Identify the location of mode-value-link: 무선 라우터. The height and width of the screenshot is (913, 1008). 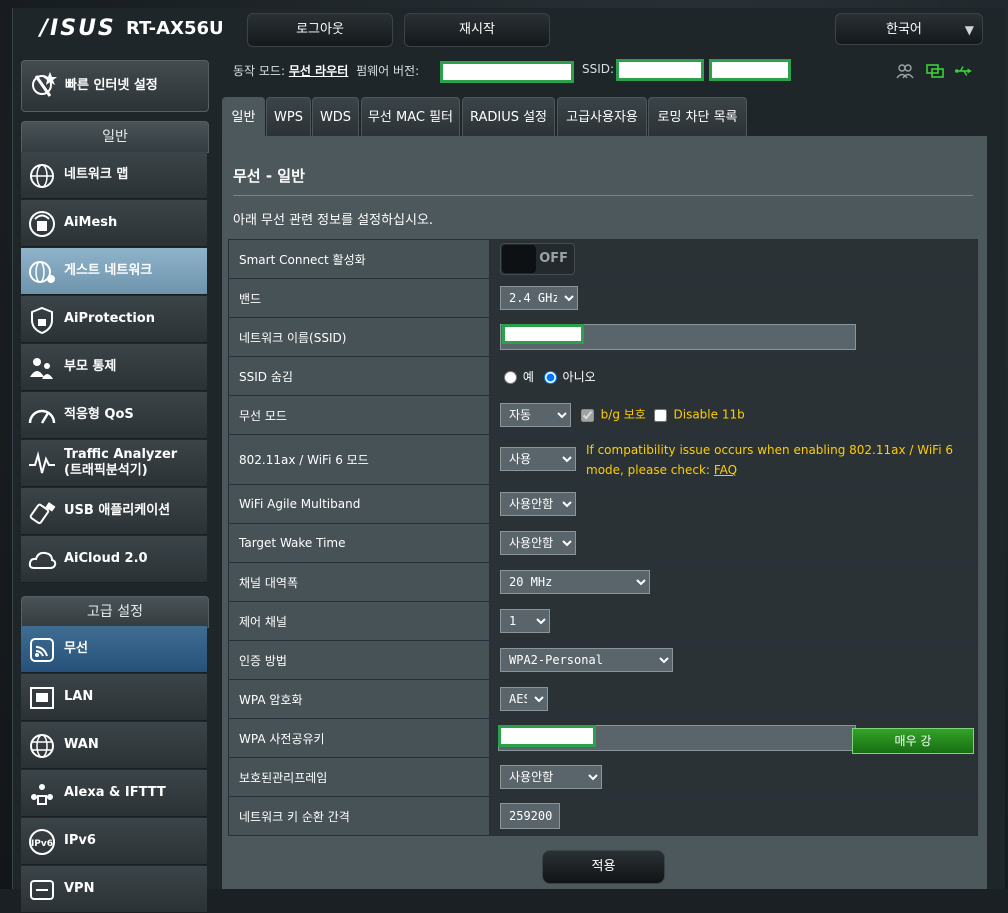
(318, 71).